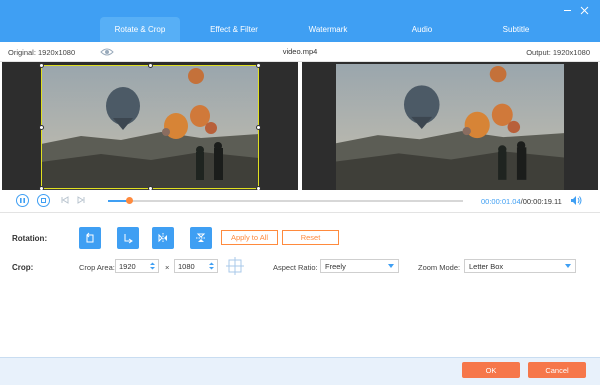 The height and width of the screenshot is (385, 600). I want to click on flip-horizontal-icon, so click(162, 238).